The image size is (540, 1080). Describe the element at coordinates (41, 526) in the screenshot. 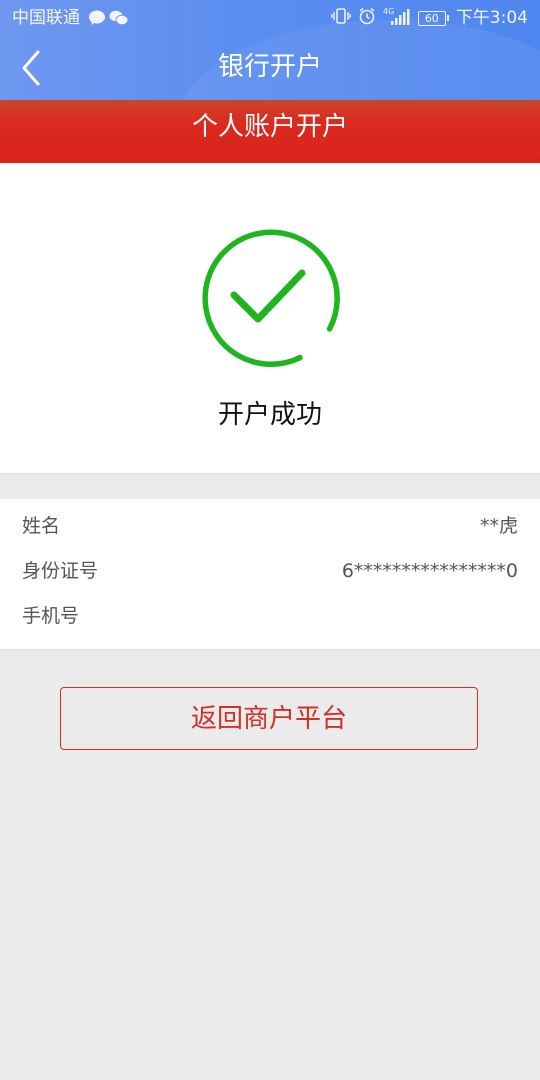

I see `name-label: 姓名` at that location.